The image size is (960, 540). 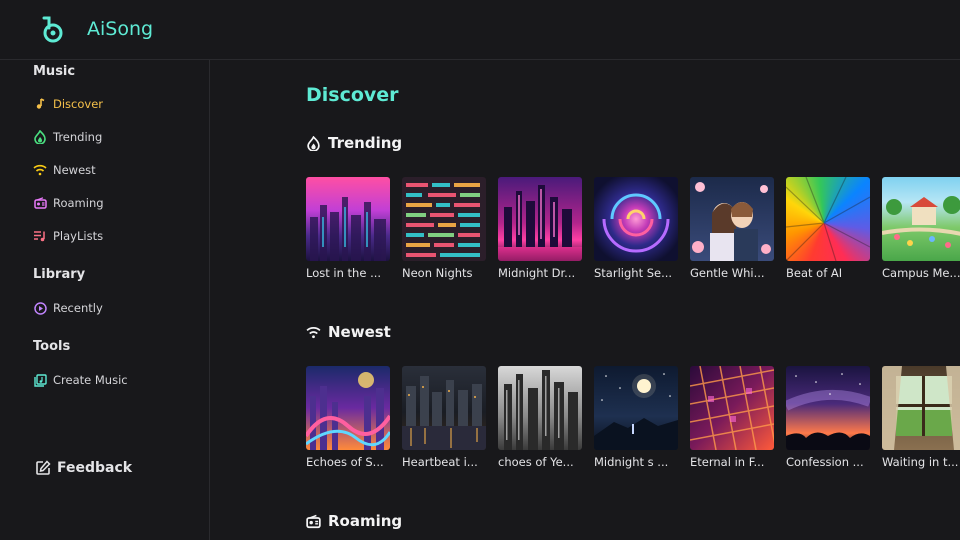 What do you see at coordinates (52, 30) in the screenshot?
I see `aisong-logo-icon` at bounding box center [52, 30].